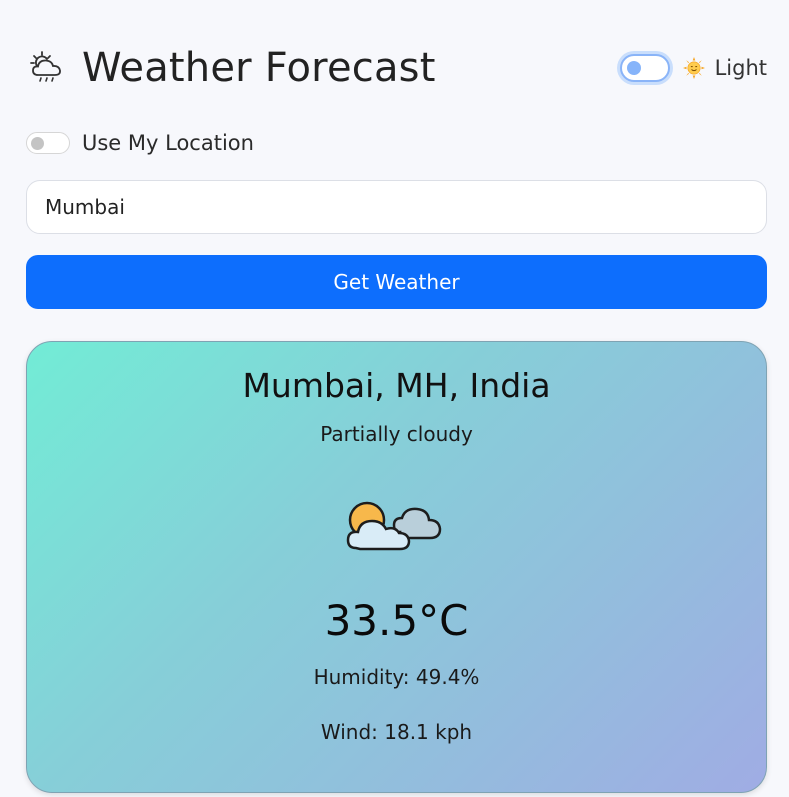 The height and width of the screenshot is (797, 789). Describe the element at coordinates (259, 68) in the screenshot. I see `page-title: Weather Forecast` at that location.